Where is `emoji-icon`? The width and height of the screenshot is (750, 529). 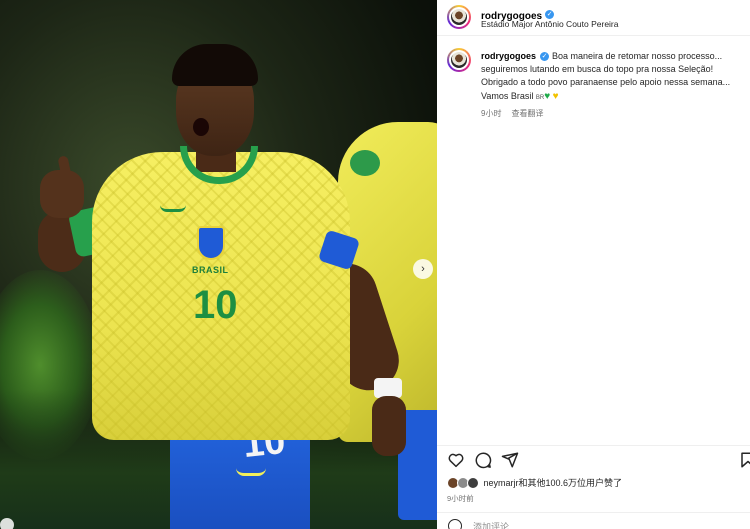
emoji-icon is located at coordinates (455, 524).